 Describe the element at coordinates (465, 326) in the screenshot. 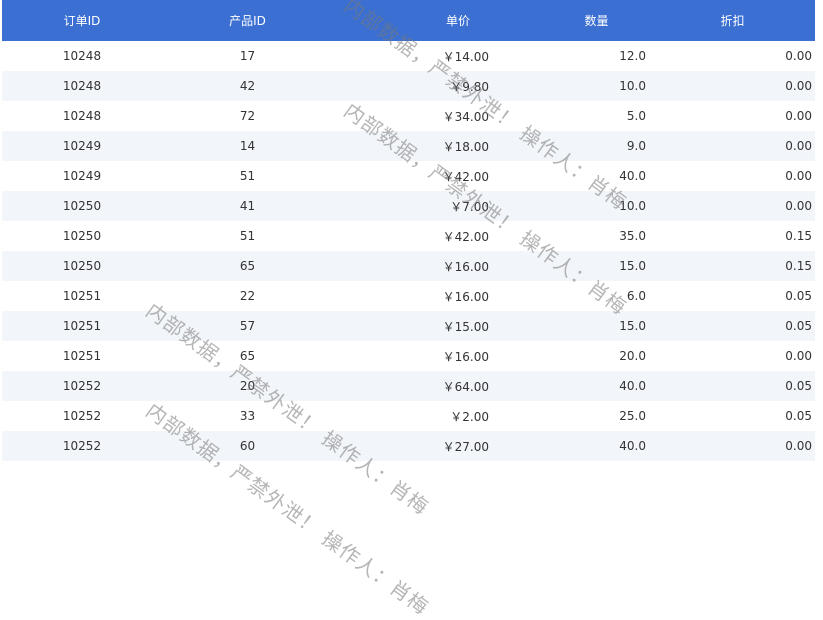

I see `cell-unit-price: ￥15.00` at that location.